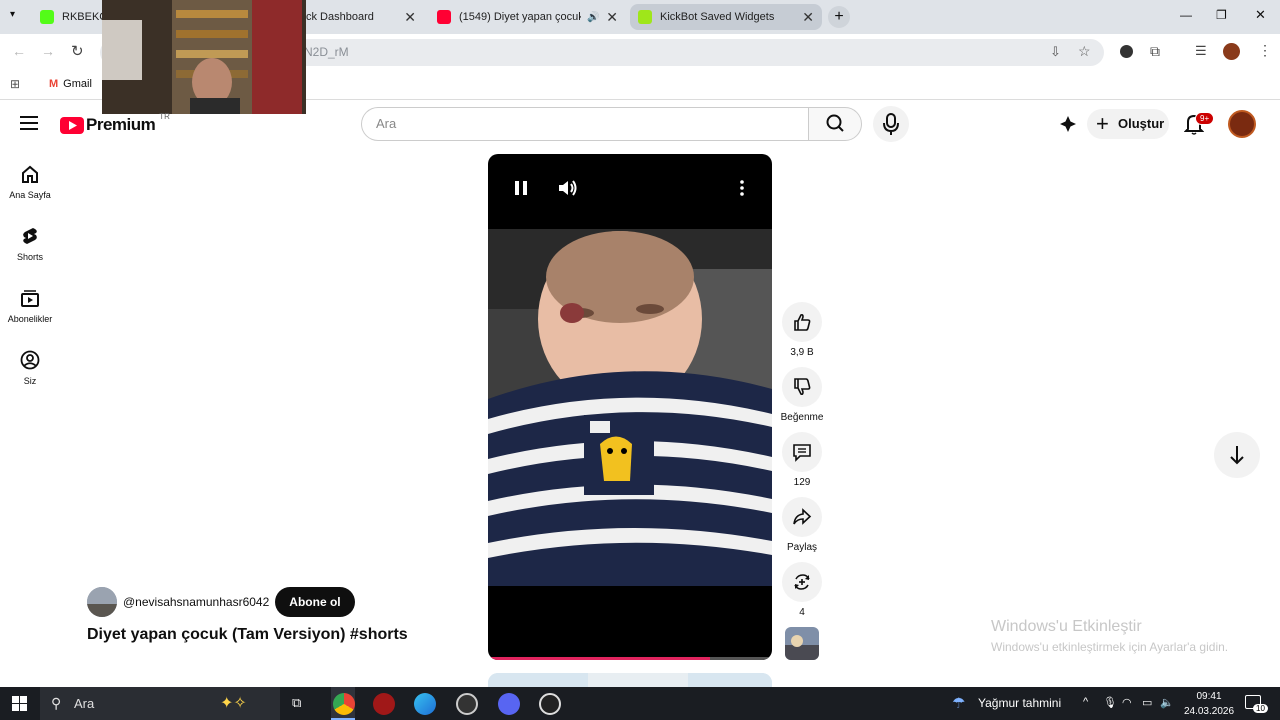  Describe the element at coordinates (630, 658) in the screenshot. I see `video-progress-bar` at that location.